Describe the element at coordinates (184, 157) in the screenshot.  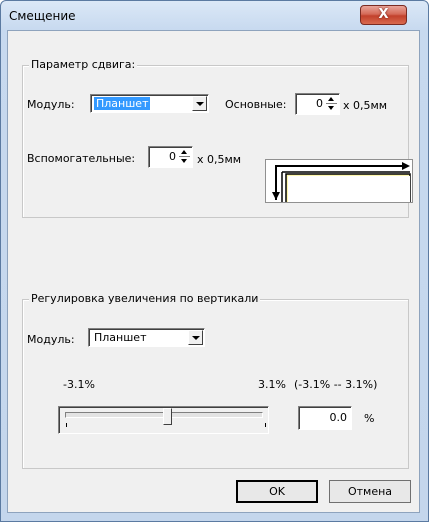
I see `aux-shift-updown-icon` at that location.